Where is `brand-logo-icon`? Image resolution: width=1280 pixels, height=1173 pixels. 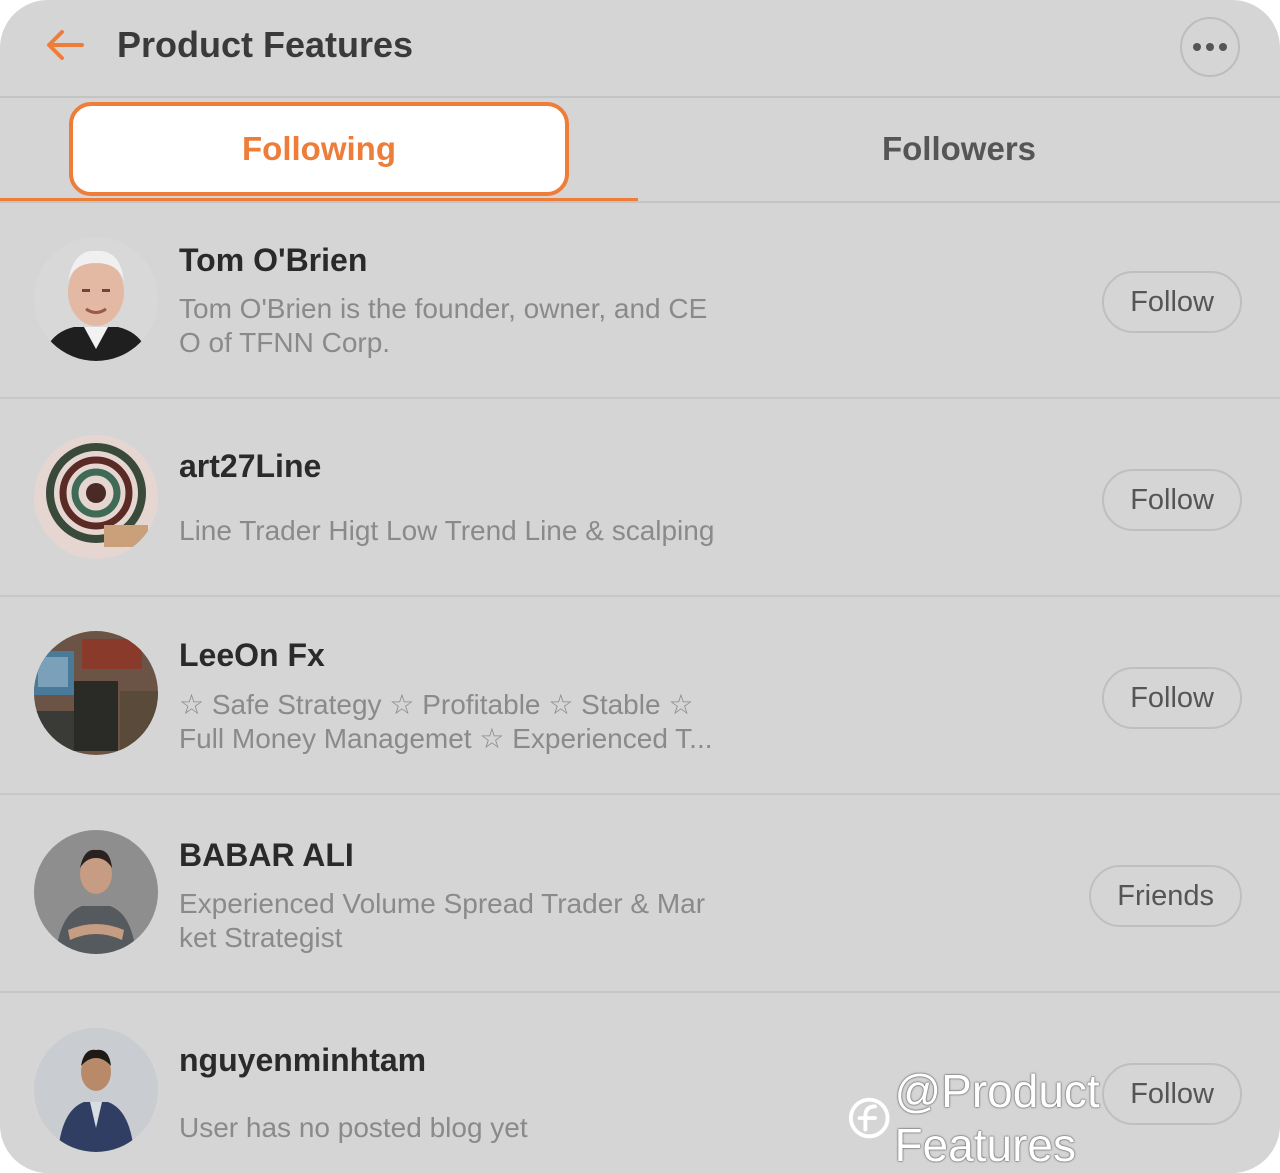
brand-logo-icon is located at coordinates (869, 1118).